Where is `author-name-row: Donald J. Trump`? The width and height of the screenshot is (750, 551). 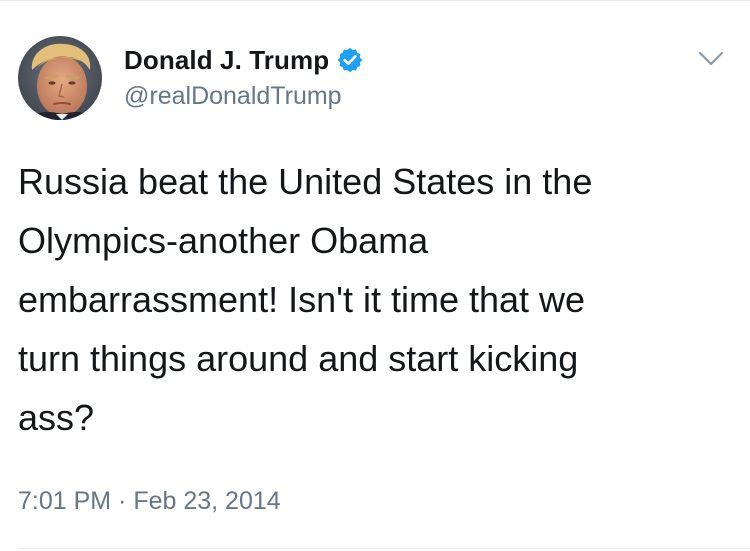 author-name-row: Donald J. Trump is located at coordinates (244, 60).